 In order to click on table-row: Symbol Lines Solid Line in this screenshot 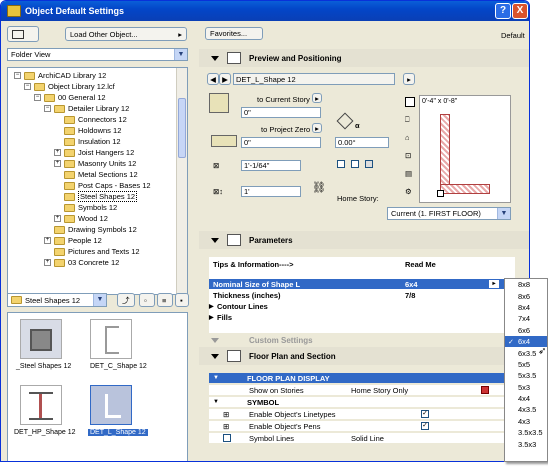, I will do `click(362, 438)`.